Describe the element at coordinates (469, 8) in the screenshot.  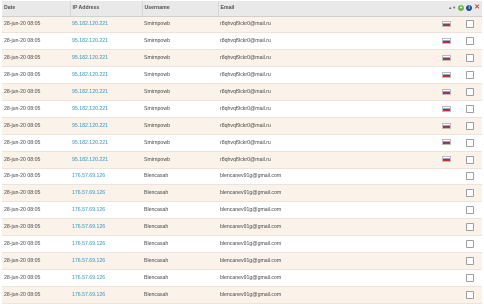
I see `info-icon: i` at that location.